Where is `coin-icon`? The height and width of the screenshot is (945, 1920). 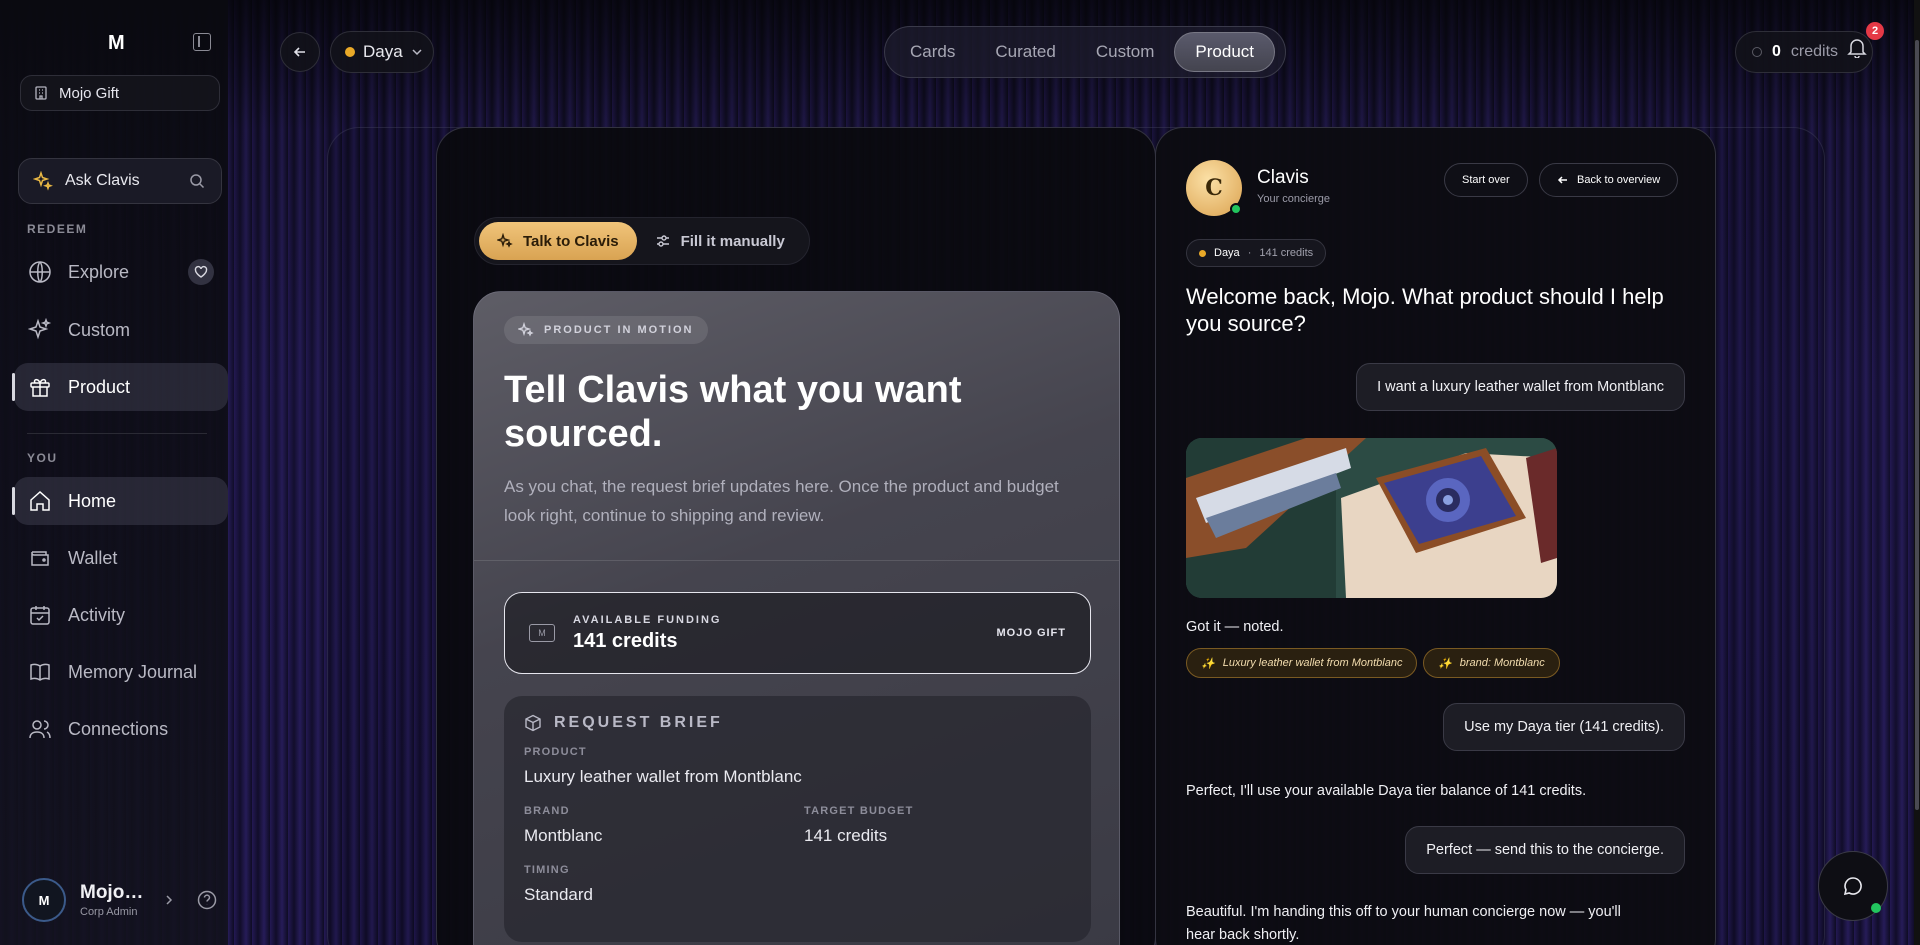 coin-icon is located at coordinates (1757, 52).